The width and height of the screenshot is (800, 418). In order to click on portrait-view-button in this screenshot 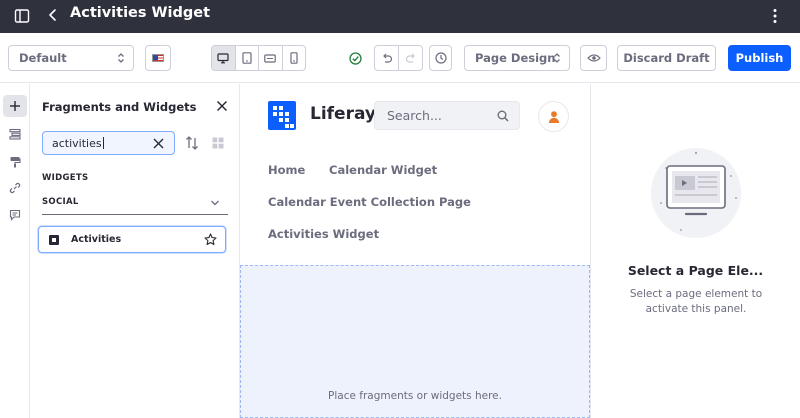, I will do `click(294, 58)`.